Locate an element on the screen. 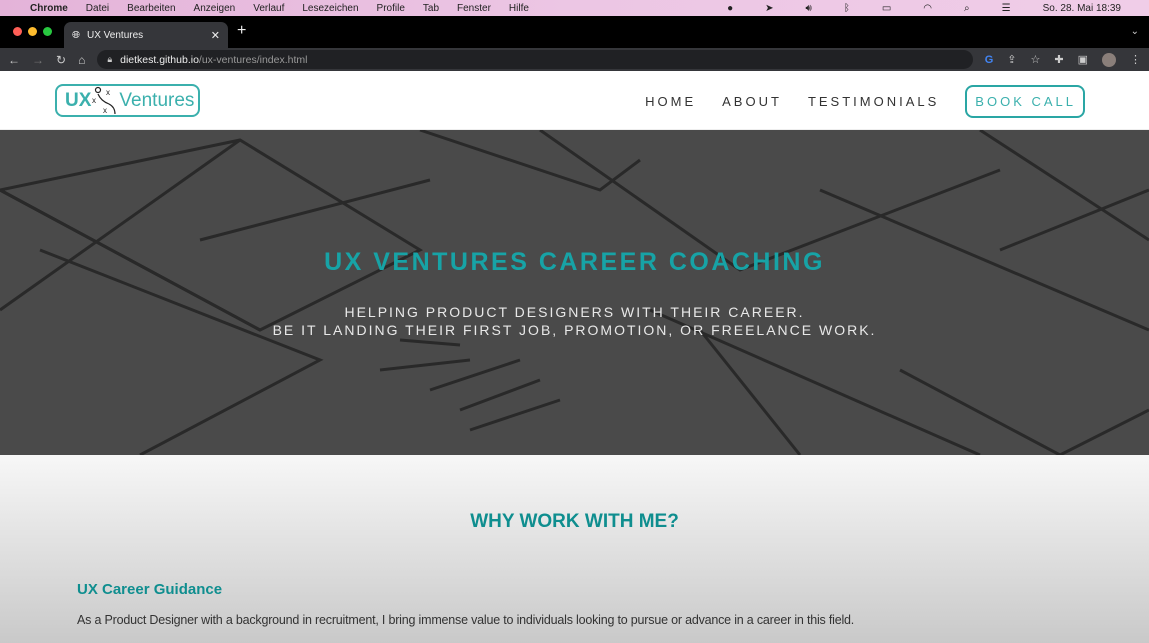  url-path: /ux-ventures/index.html is located at coordinates (253, 59).